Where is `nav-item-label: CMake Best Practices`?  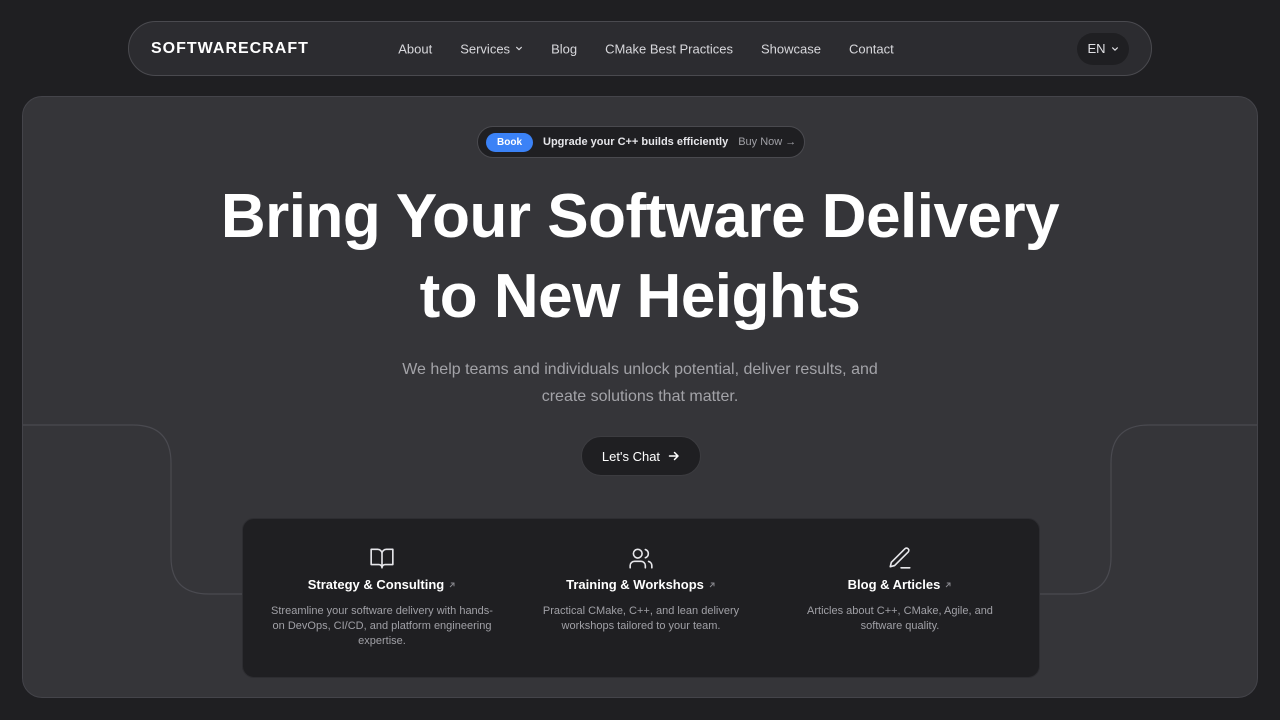 nav-item-label: CMake Best Practices is located at coordinates (669, 48).